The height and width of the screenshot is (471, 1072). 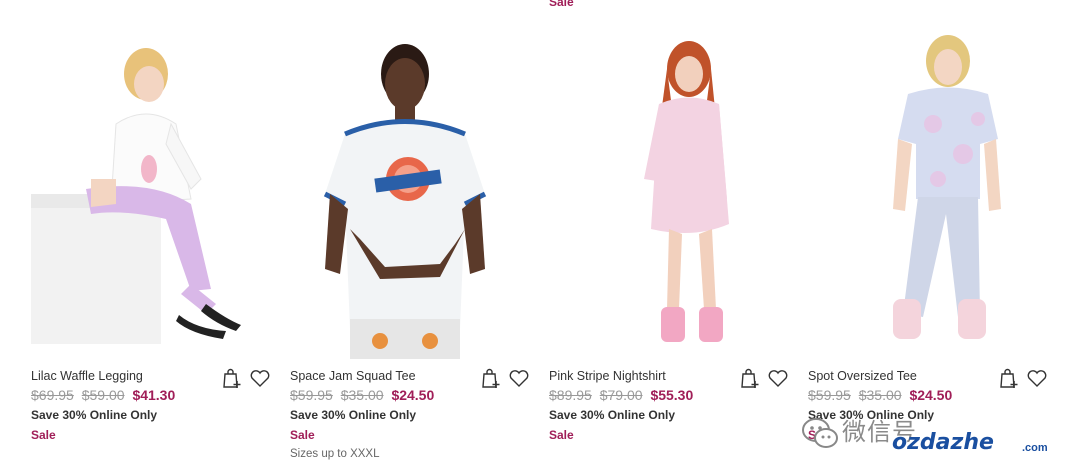 I want to click on top-sale-label: Sale, so click(x=561, y=4).